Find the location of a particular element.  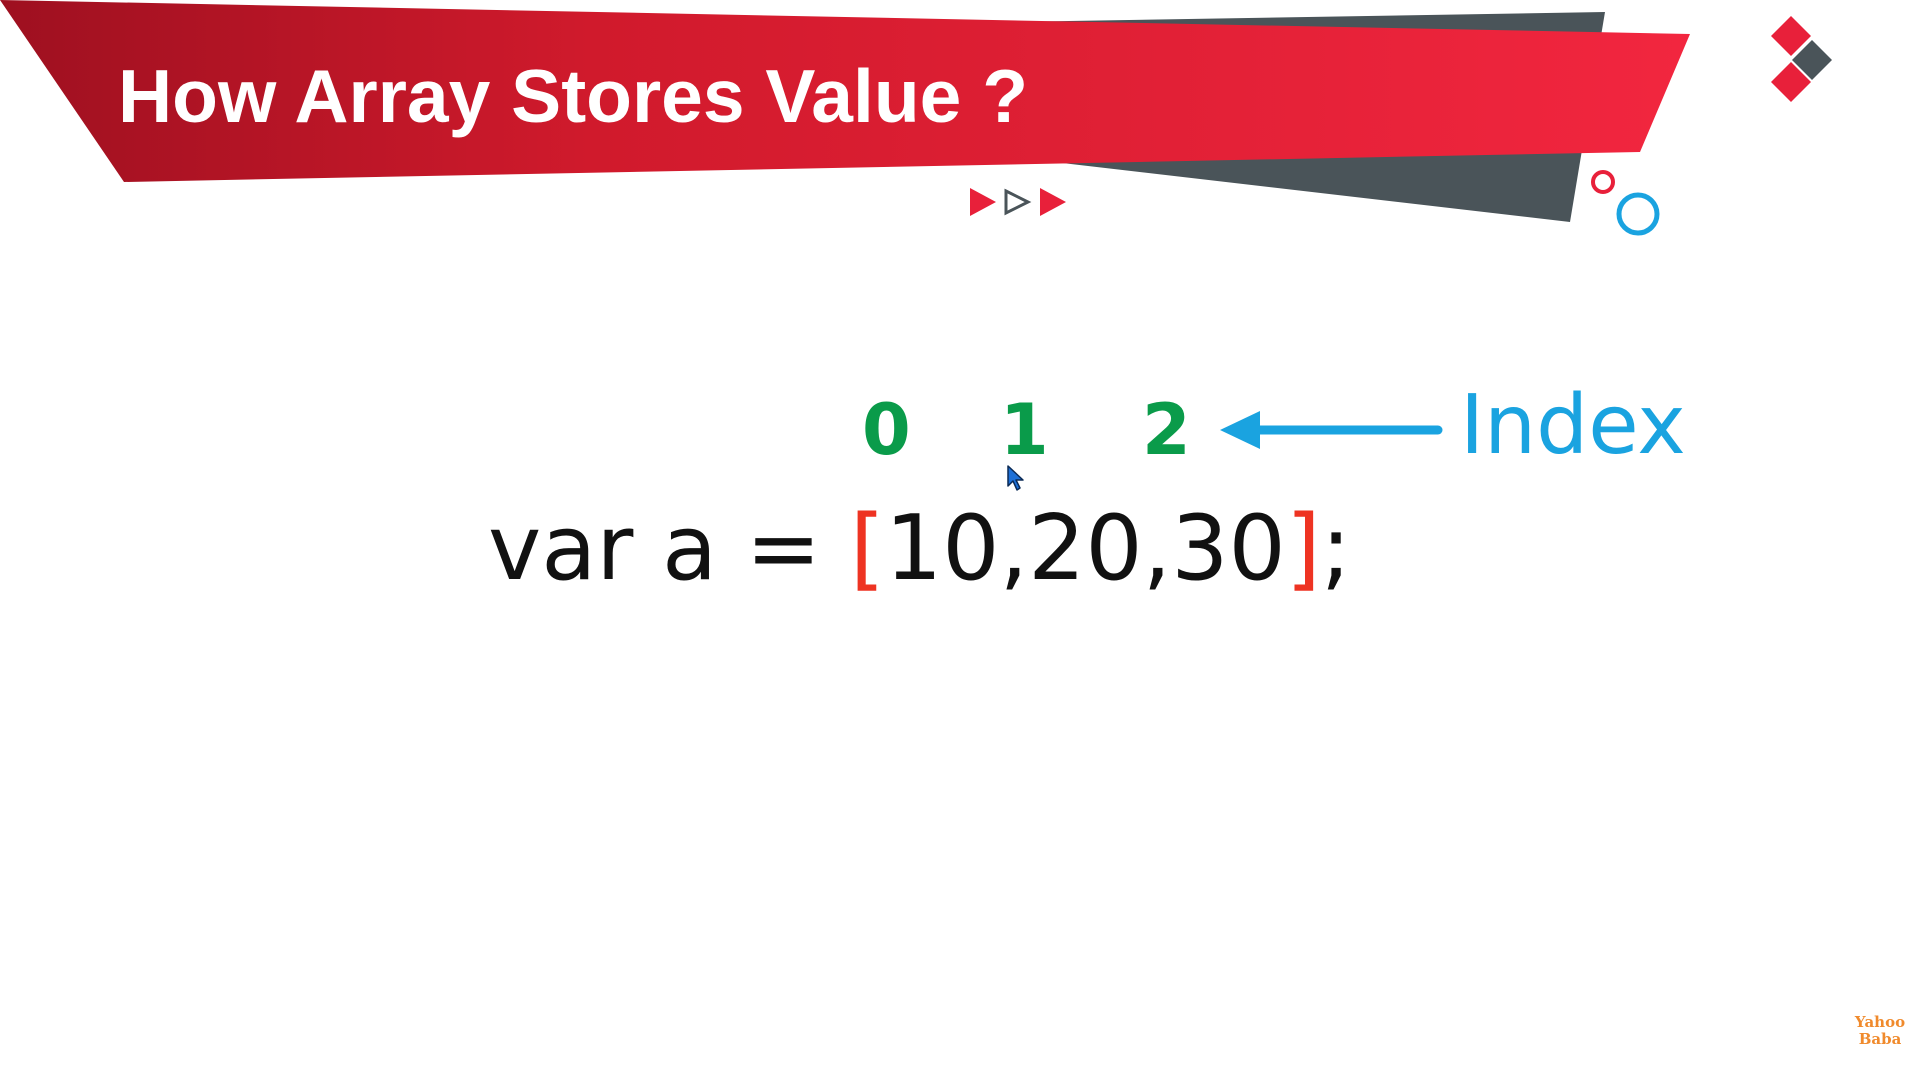

left-arrow-icon is located at coordinates (1331, 430).